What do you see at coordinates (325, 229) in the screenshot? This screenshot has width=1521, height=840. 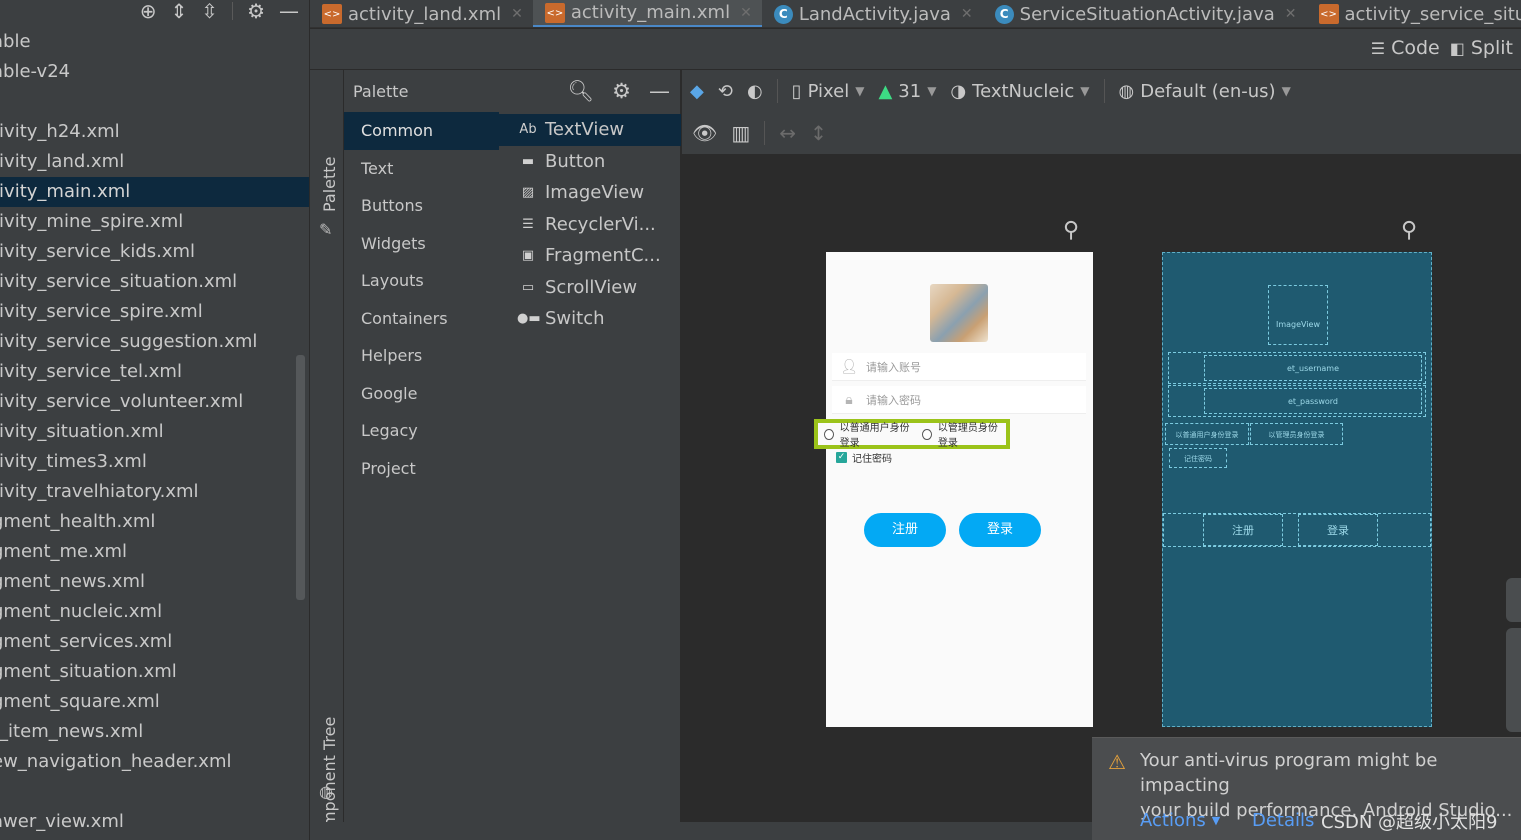 I see `palette-icon: ✎` at bounding box center [325, 229].